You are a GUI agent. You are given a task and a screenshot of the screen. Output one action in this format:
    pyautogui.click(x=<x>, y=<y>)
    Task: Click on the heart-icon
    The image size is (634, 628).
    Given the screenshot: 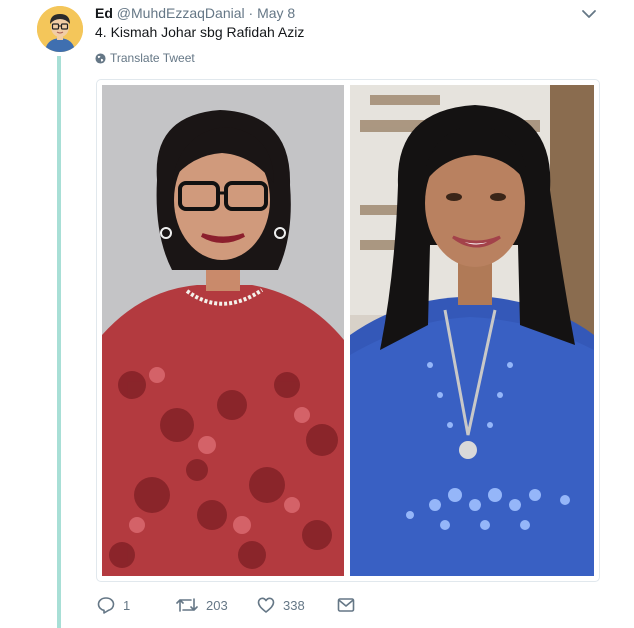 What is the action you would take?
    pyautogui.click(x=266, y=605)
    